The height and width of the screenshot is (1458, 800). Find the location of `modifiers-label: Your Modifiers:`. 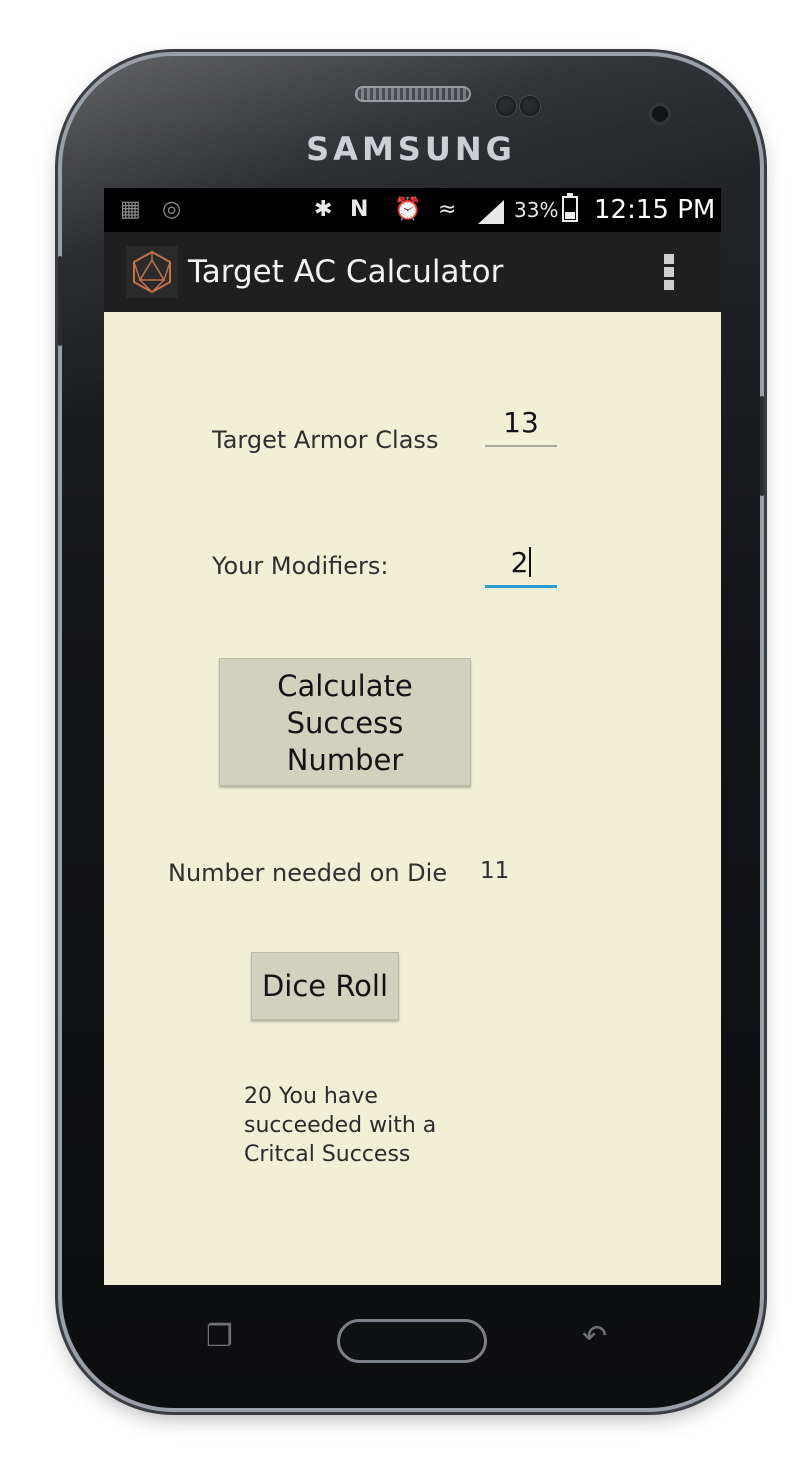

modifiers-label: Your Modifiers: is located at coordinates (300, 566).